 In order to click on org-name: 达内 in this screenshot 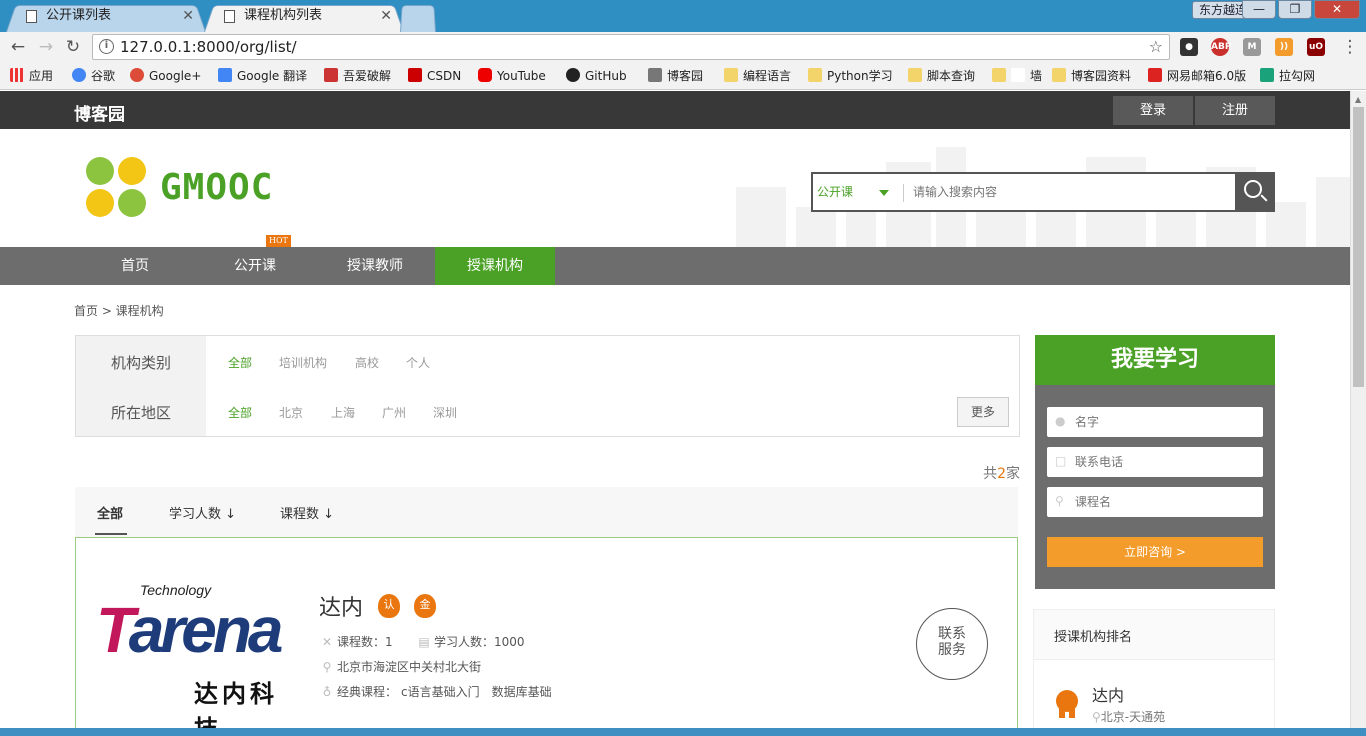, I will do `click(341, 606)`.